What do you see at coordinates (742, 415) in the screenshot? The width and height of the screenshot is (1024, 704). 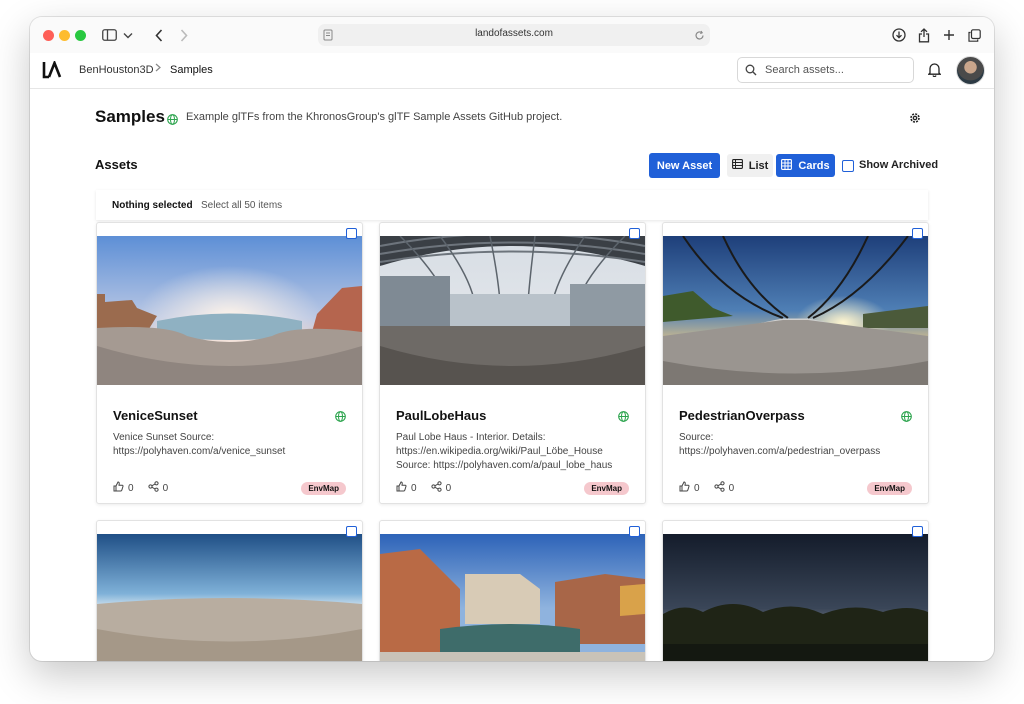 I see `card-title: PedestrianOverpass` at bounding box center [742, 415].